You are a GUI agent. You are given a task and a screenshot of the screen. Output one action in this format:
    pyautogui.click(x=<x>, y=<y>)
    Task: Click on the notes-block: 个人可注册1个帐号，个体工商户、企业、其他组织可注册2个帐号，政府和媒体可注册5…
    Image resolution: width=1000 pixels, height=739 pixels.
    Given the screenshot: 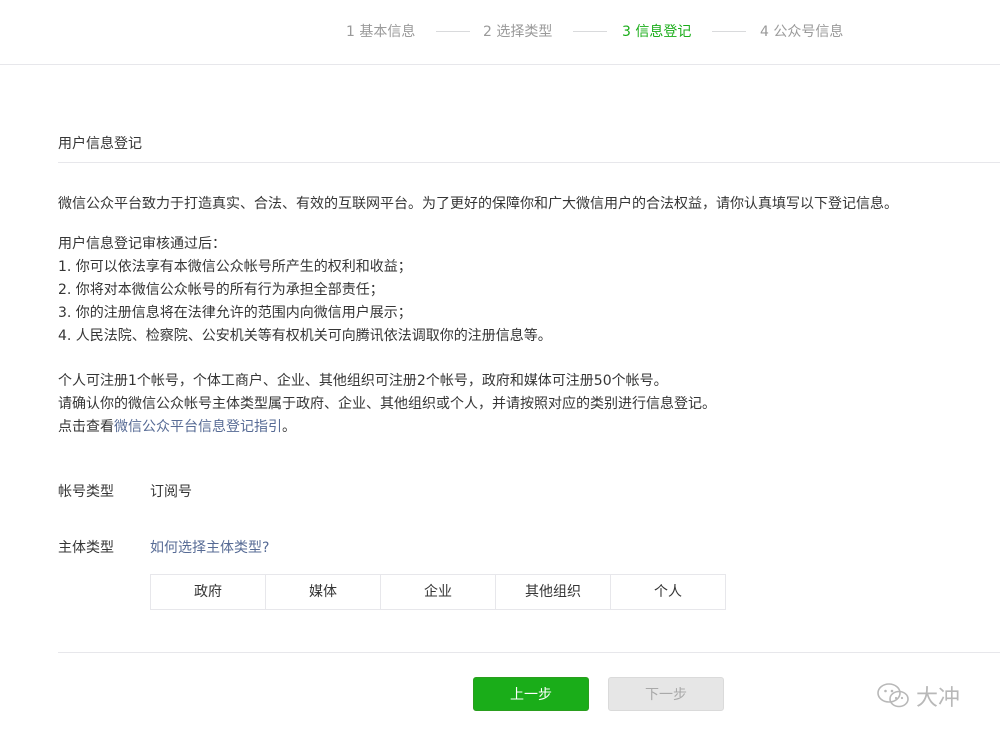 What is the action you would take?
    pyautogui.click(x=387, y=404)
    